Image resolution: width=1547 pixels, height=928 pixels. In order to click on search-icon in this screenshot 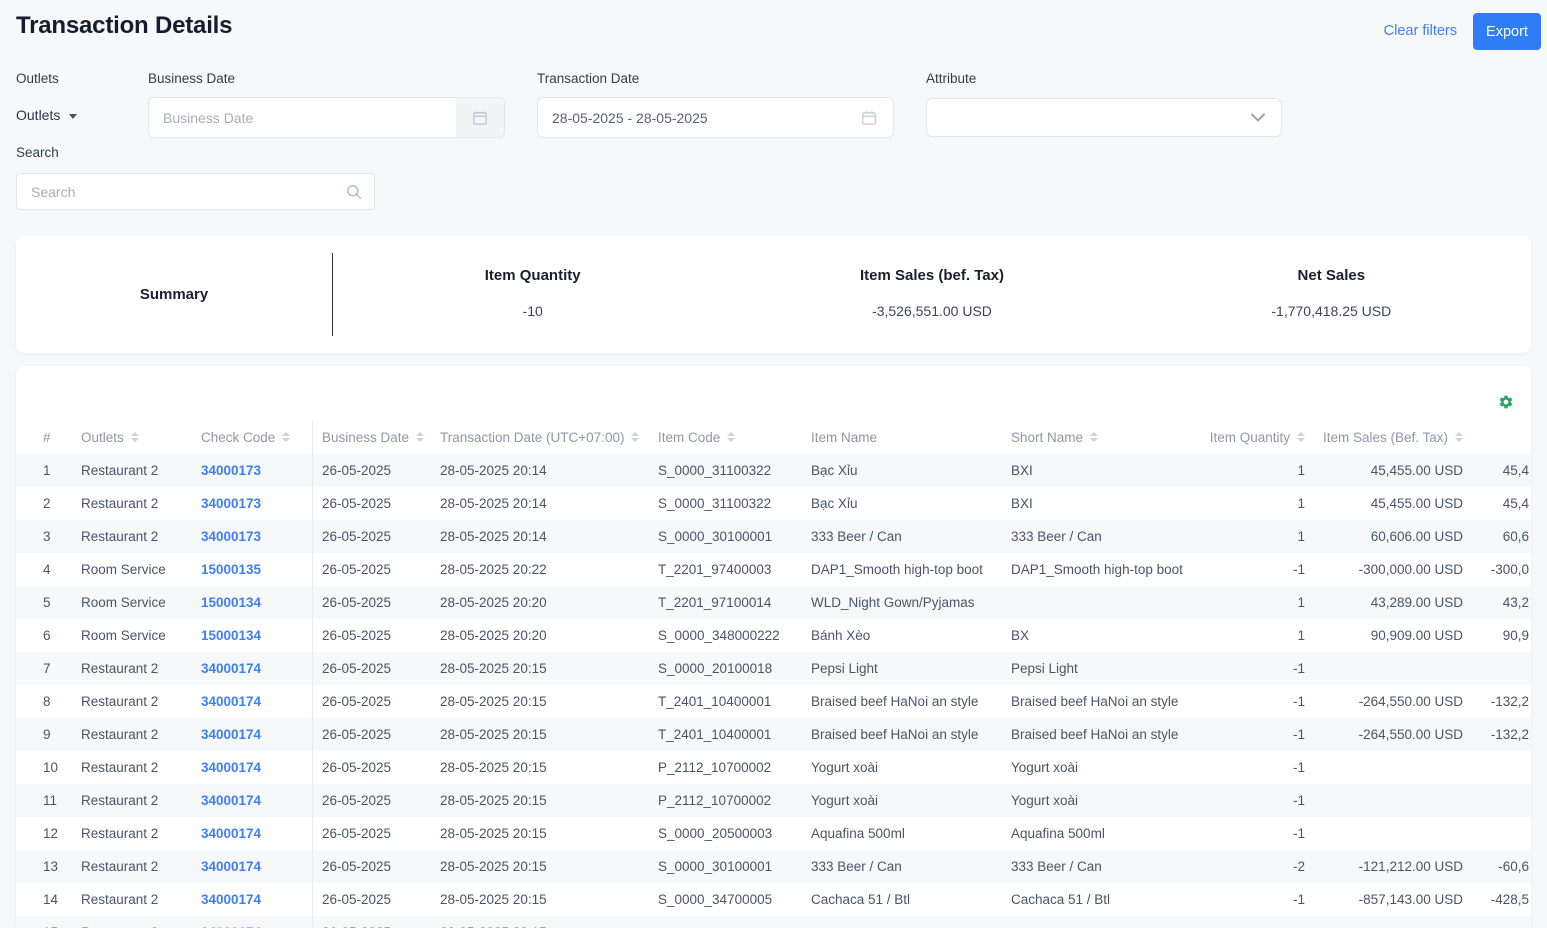, I will do `click(354, 191)`.